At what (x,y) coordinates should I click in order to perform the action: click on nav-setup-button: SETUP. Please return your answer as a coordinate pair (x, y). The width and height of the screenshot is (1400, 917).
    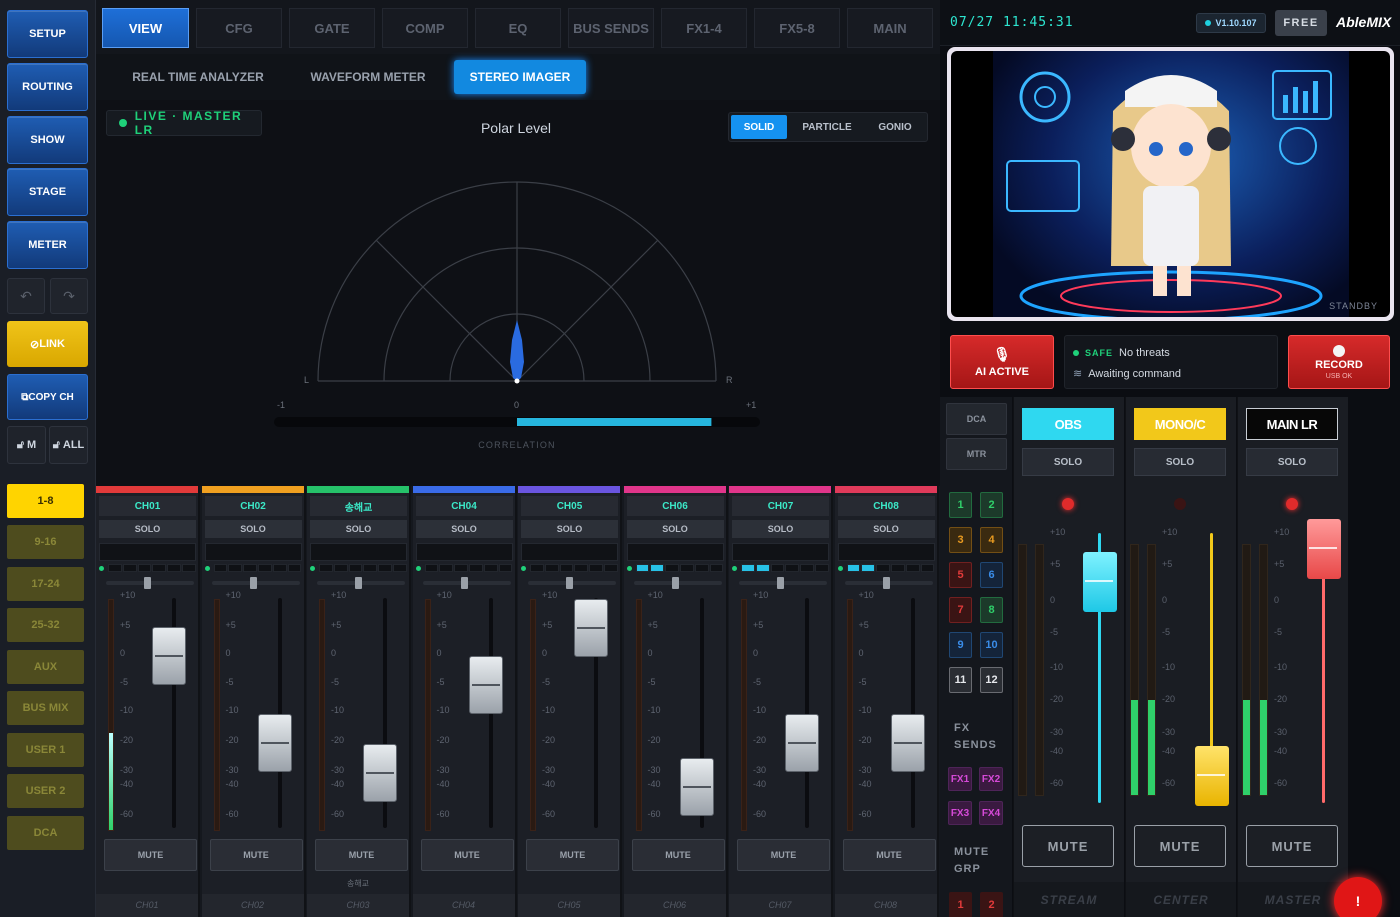
    Looking at the image, I should click on (47, 34).